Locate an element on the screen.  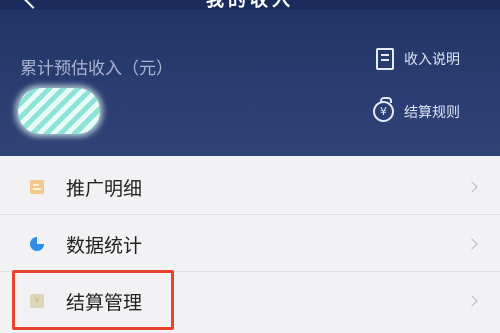
pie-chart-icon is located at coordinates (37, 244).